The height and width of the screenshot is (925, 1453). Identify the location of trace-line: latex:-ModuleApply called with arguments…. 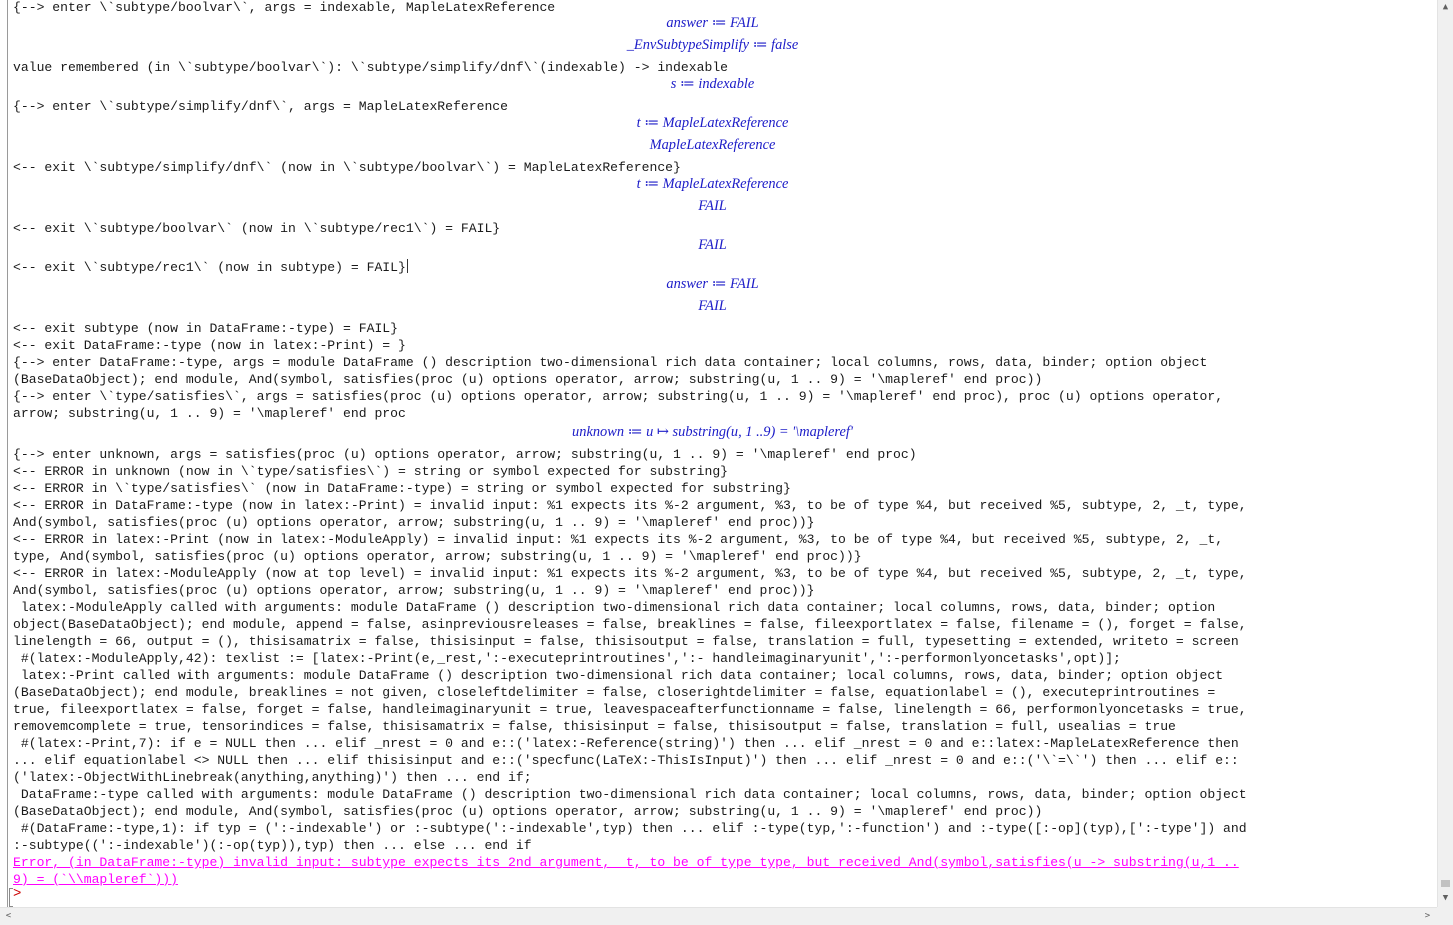
(614, 607).